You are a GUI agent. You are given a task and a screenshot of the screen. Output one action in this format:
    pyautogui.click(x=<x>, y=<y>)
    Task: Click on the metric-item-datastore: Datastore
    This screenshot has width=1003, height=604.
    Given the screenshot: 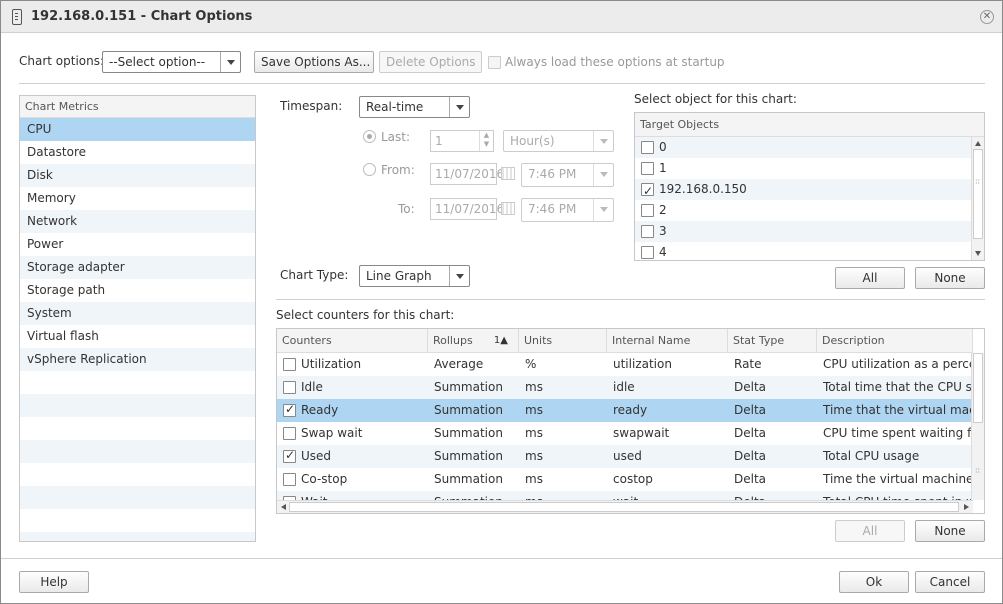 What is the action you would take?
    pyautogui.click(x=137, y=152)
    